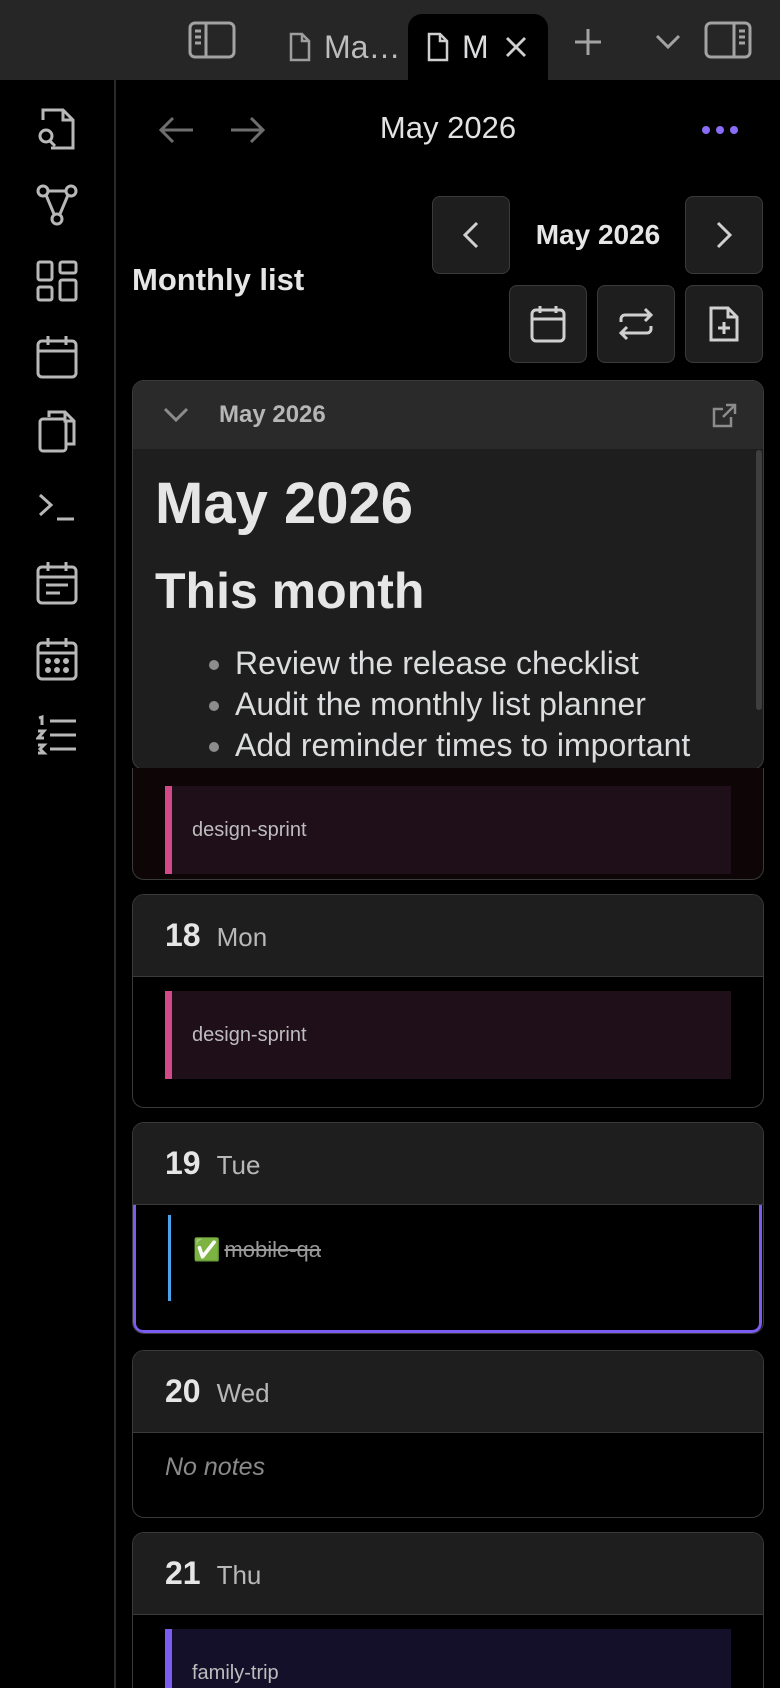 The width and height of the screenshot is (780, 1688). What do you see at coordinates (448, 1658) in the screenshot?
I see `note-entry: family-trip` at bounding box center [448, 1658].